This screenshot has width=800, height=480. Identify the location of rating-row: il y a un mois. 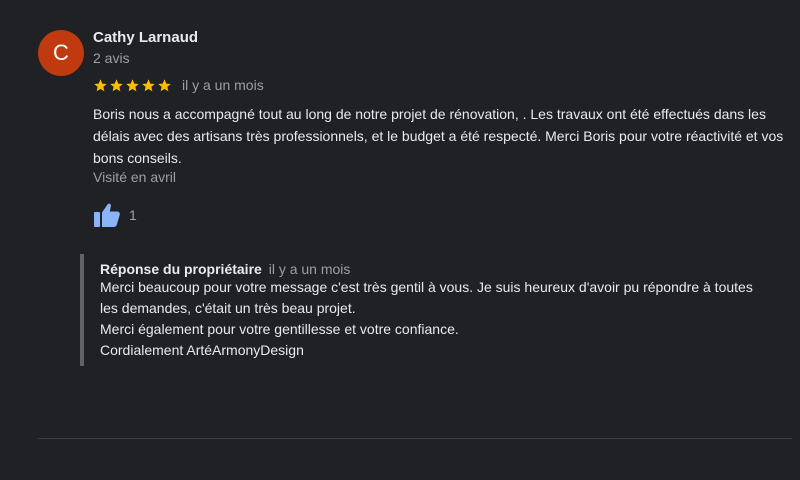
(178, 85).